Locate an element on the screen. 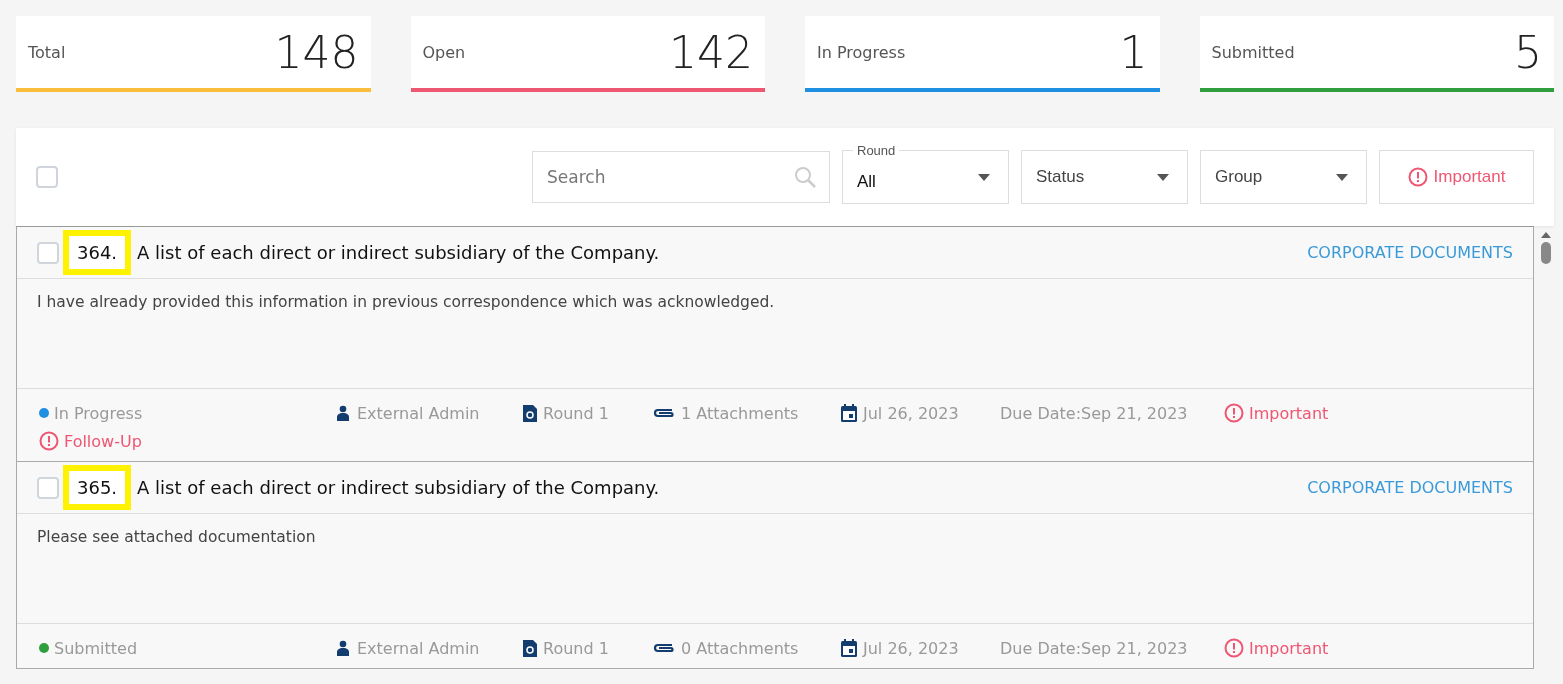  stat-value: 5 is located at coordinates (1528, 52).